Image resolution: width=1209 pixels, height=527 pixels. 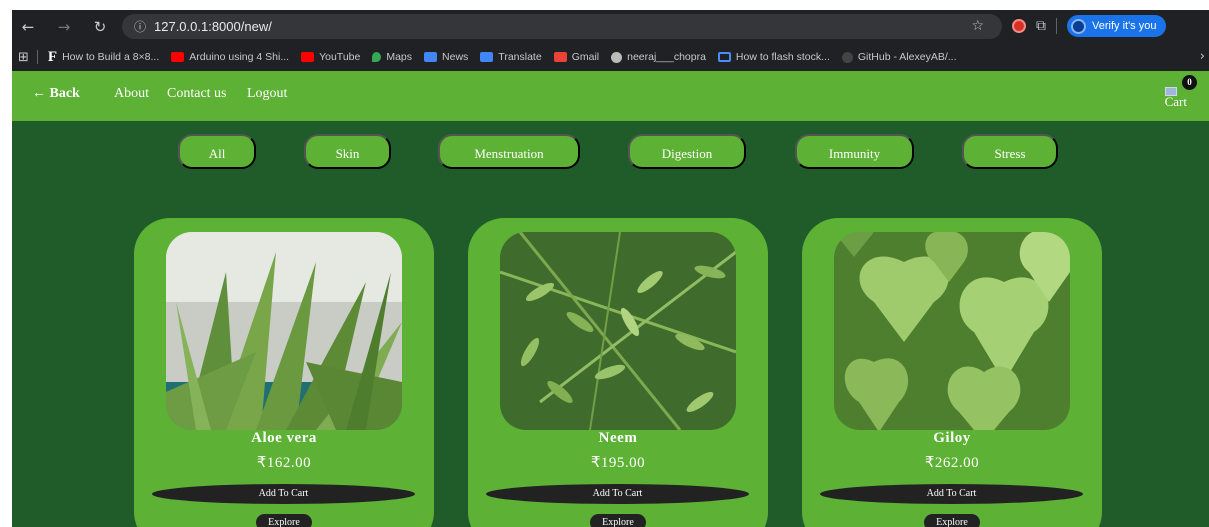 What do you see at coordinates (617, 57) in the screenshot?
I see `instagram-icon` at bounding box center [617, 57].